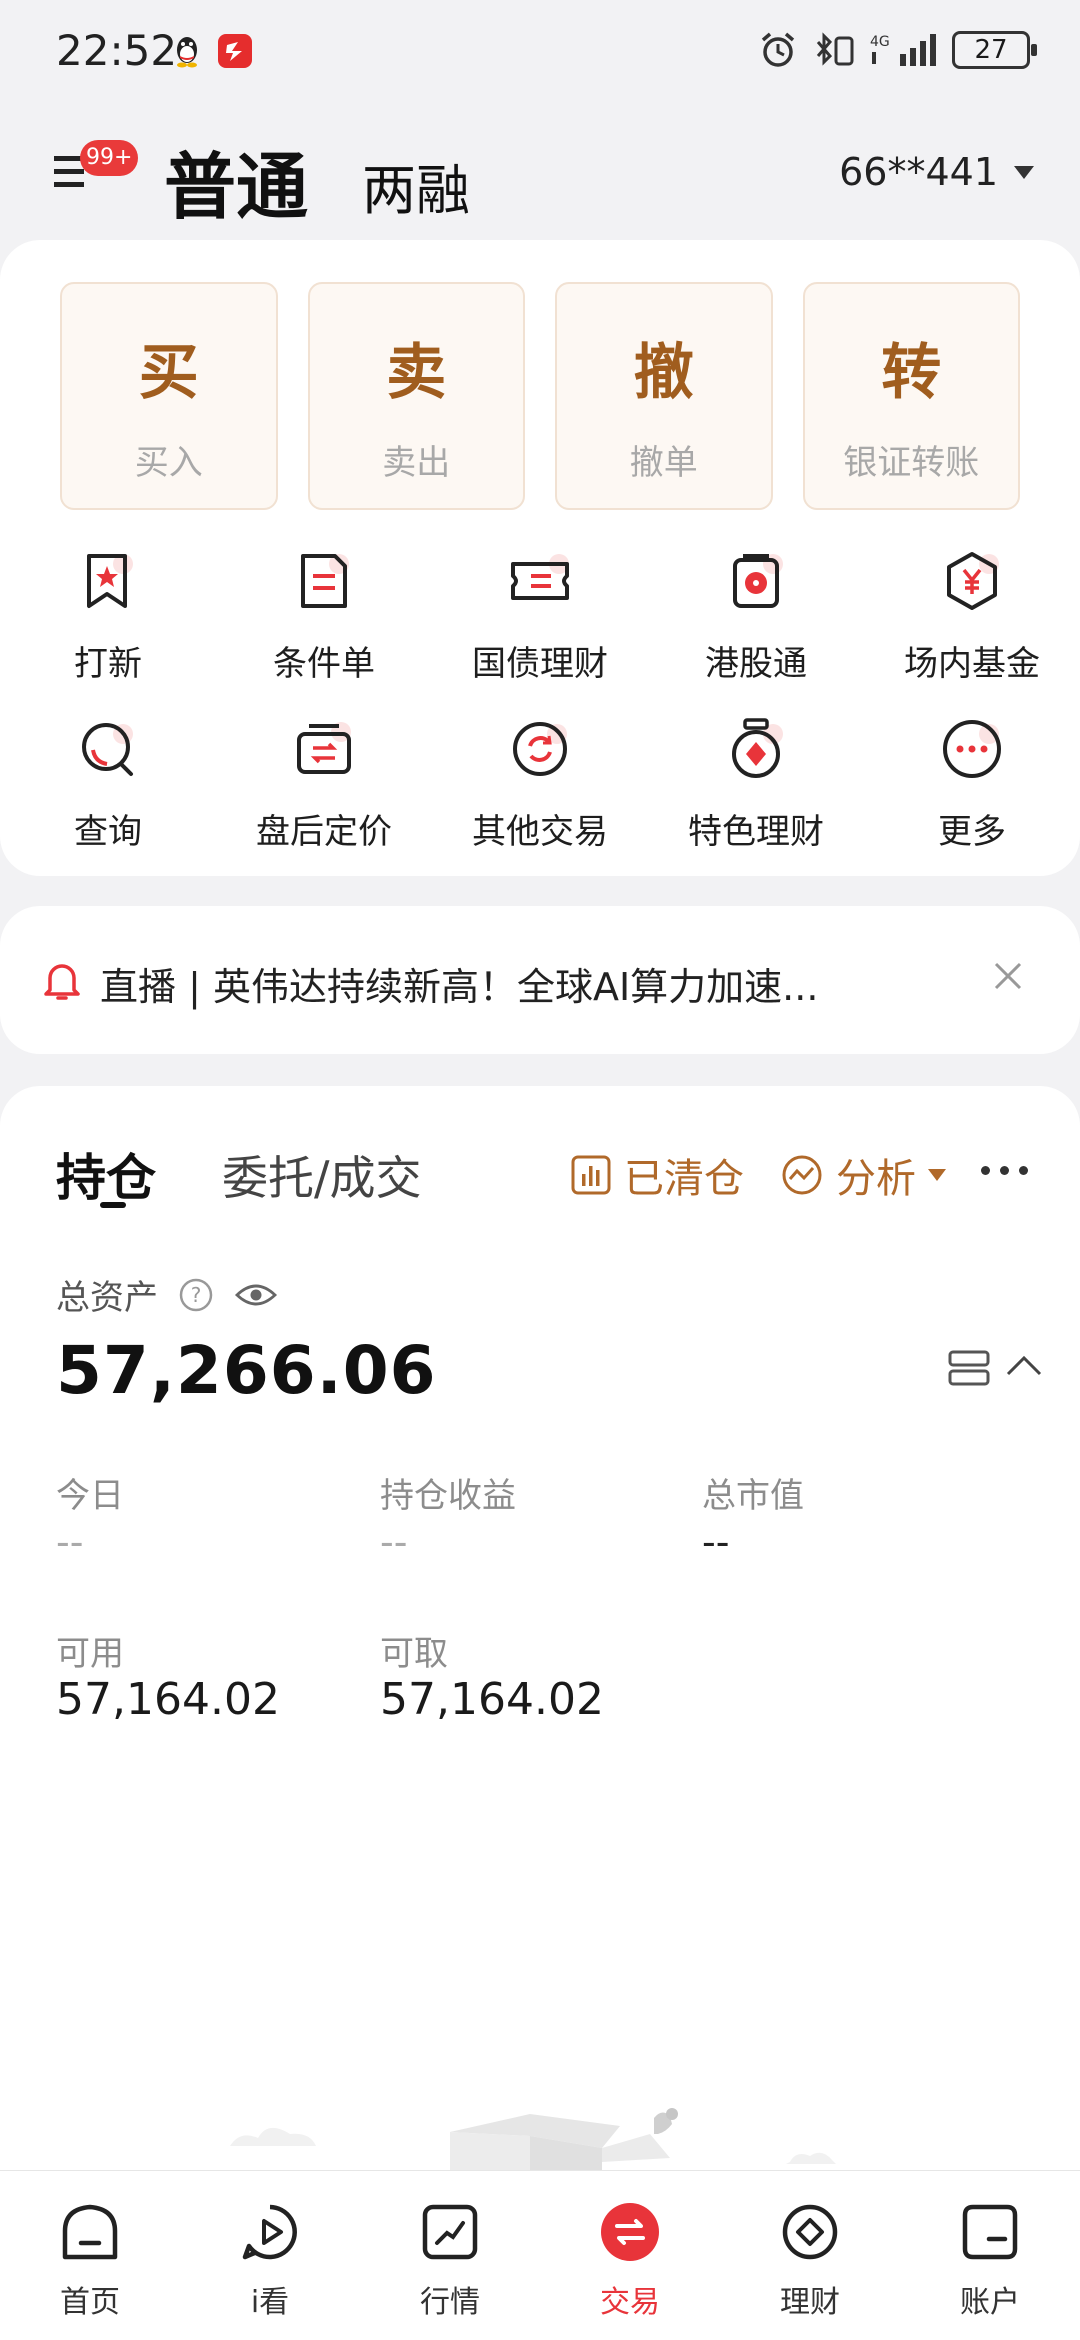 This screenshot has width=1080, height=2340. What do you see at coordinates (876, 1179) in the screenshot?
I see `analysis-label: 分析` at bounding box center [876, 1179].